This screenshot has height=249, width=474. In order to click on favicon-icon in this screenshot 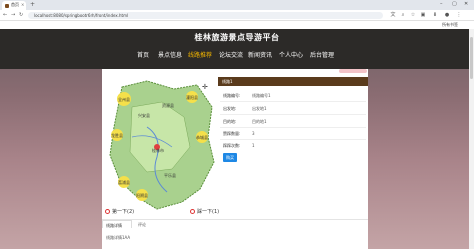, I will do `click(7, 6)`.